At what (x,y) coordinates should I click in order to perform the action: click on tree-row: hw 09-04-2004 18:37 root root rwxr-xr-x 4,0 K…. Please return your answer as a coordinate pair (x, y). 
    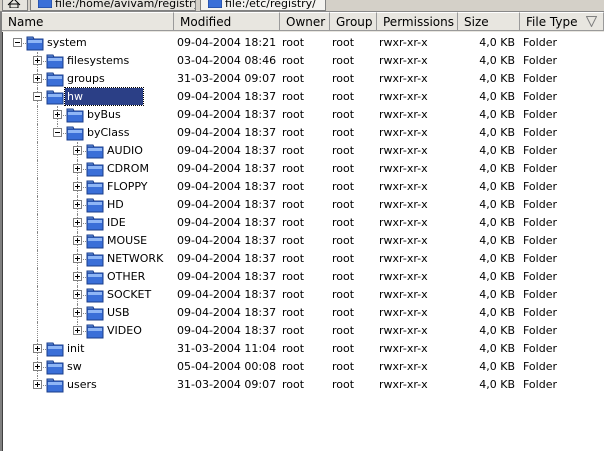
    Looking at the image, I should click on (303, 96).